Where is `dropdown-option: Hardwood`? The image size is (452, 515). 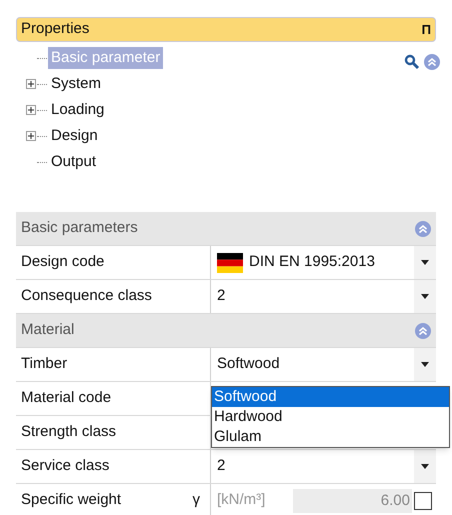
dropdown-option: Hardwood is located at coordinates (330, 417).